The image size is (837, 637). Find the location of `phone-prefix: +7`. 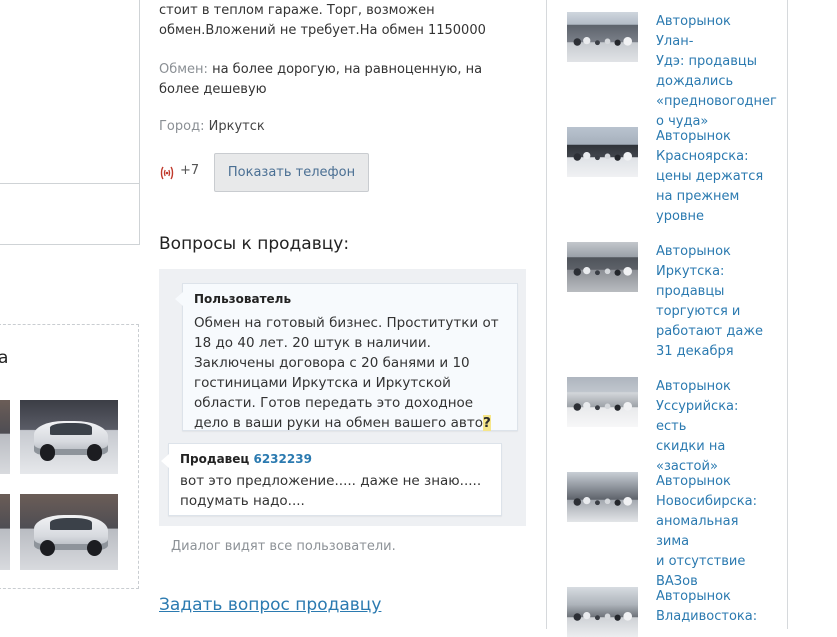

phone-prefix: +7 is located at coordinates (190, 170).